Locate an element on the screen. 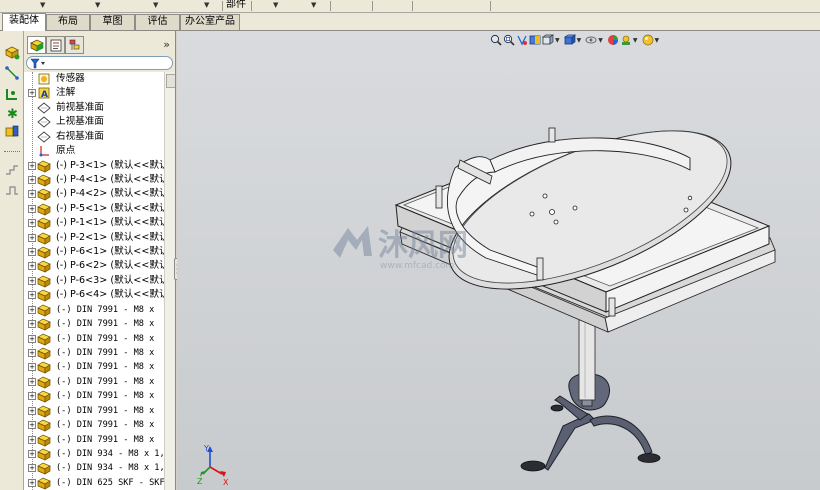 Image resolution: width=820 pixels, height=490 pixels. smart-fastener-icon: ✱ is located at coordinates (12, 113).